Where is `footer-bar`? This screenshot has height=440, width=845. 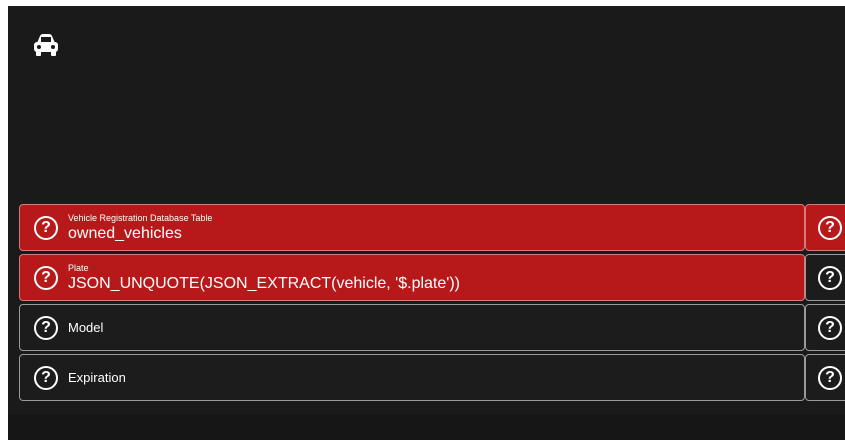 footer-bar is located at coordinates (426, 427).